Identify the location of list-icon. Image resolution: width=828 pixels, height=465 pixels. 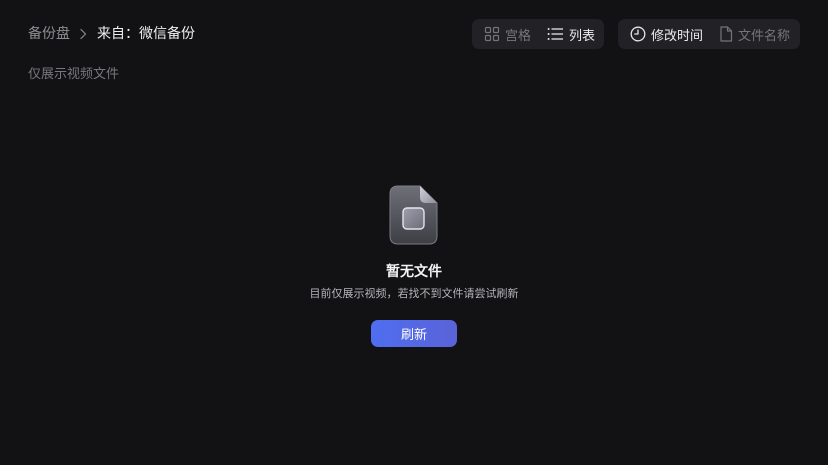
(555, 34).